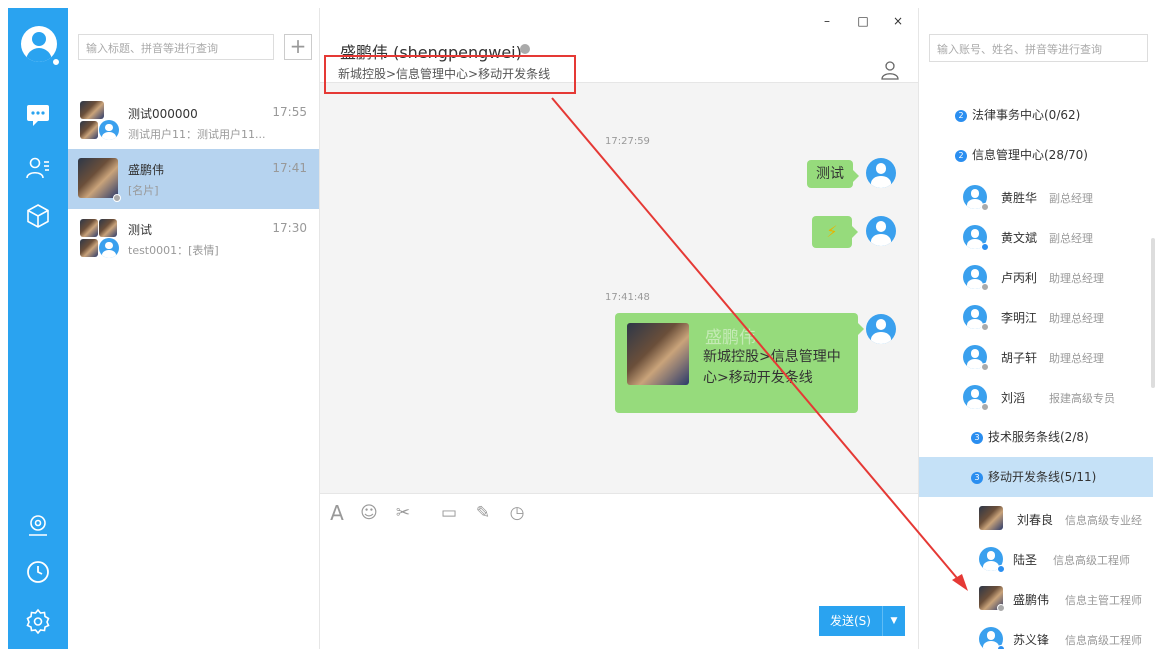 The height and width of the screenshot is (649, 1156). I want to click on contact-name: 卢丙利, so click(1019, 278).